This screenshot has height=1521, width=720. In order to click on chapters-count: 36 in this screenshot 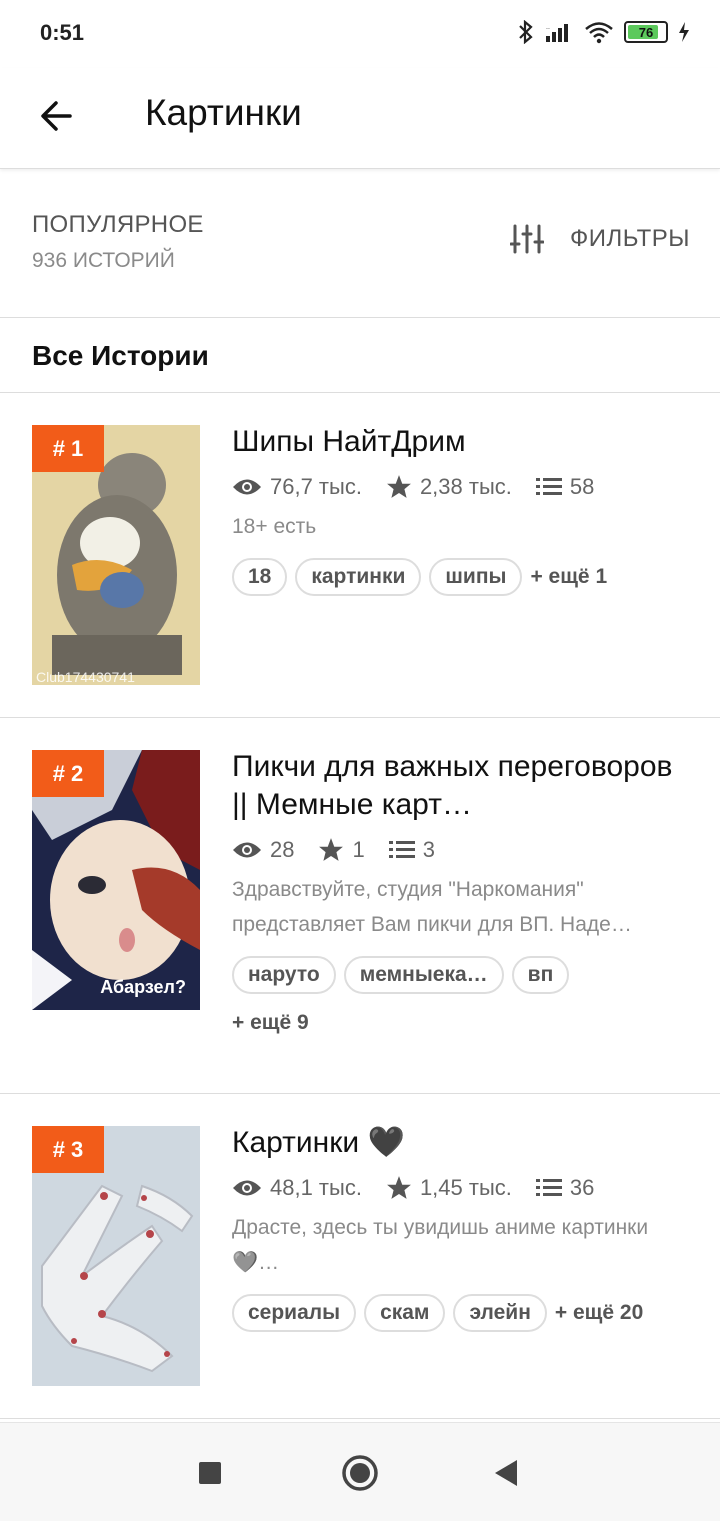, I will do `click(582, 1187)`.